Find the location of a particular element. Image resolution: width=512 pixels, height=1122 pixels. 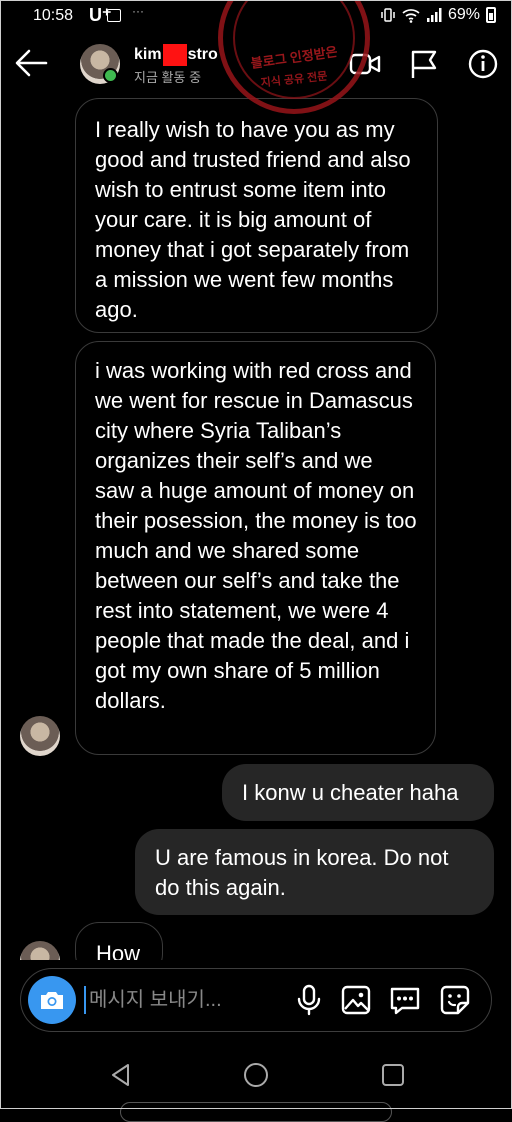

more-dots-icon: ··· is located at coordinates (138, 11).